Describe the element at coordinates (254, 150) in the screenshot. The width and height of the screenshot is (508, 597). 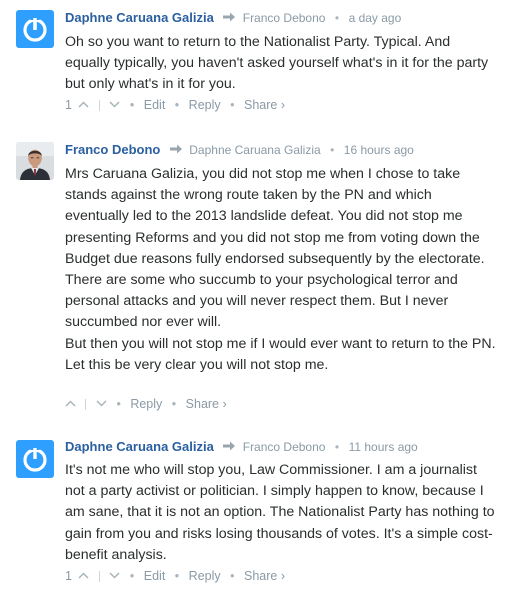
I see `reply-to-name: Daphne Caruana Galizia` at that location.